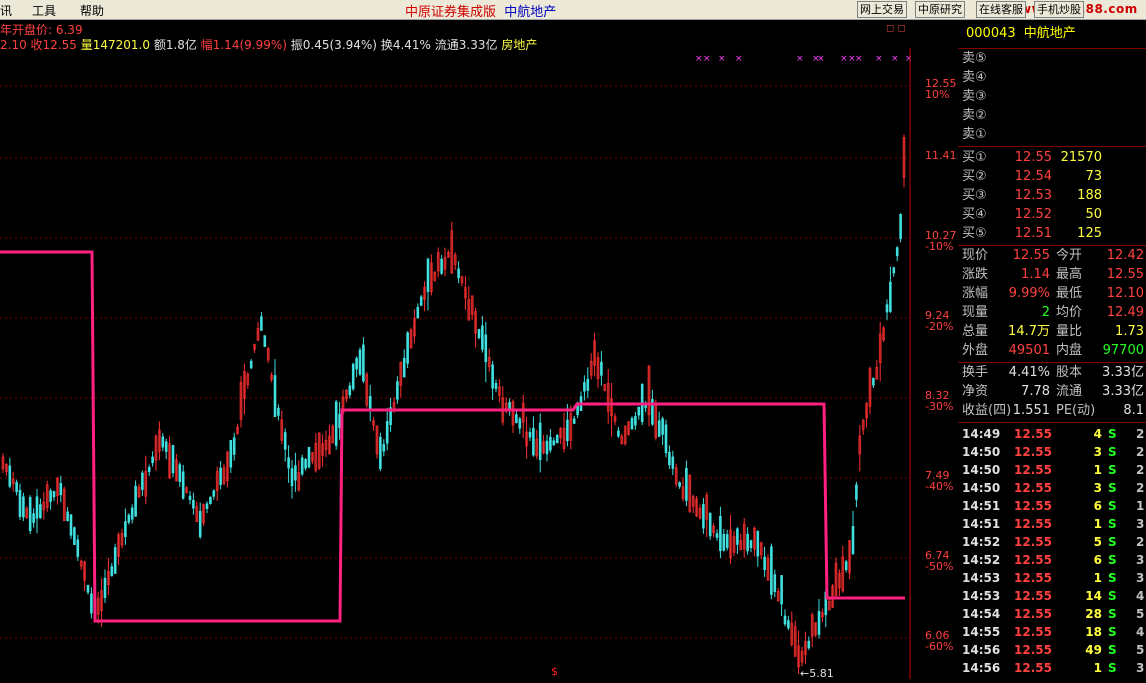 This screenshot has width=1146, height=683. I want to click on axis-pct: -20%, so click(939, 326).